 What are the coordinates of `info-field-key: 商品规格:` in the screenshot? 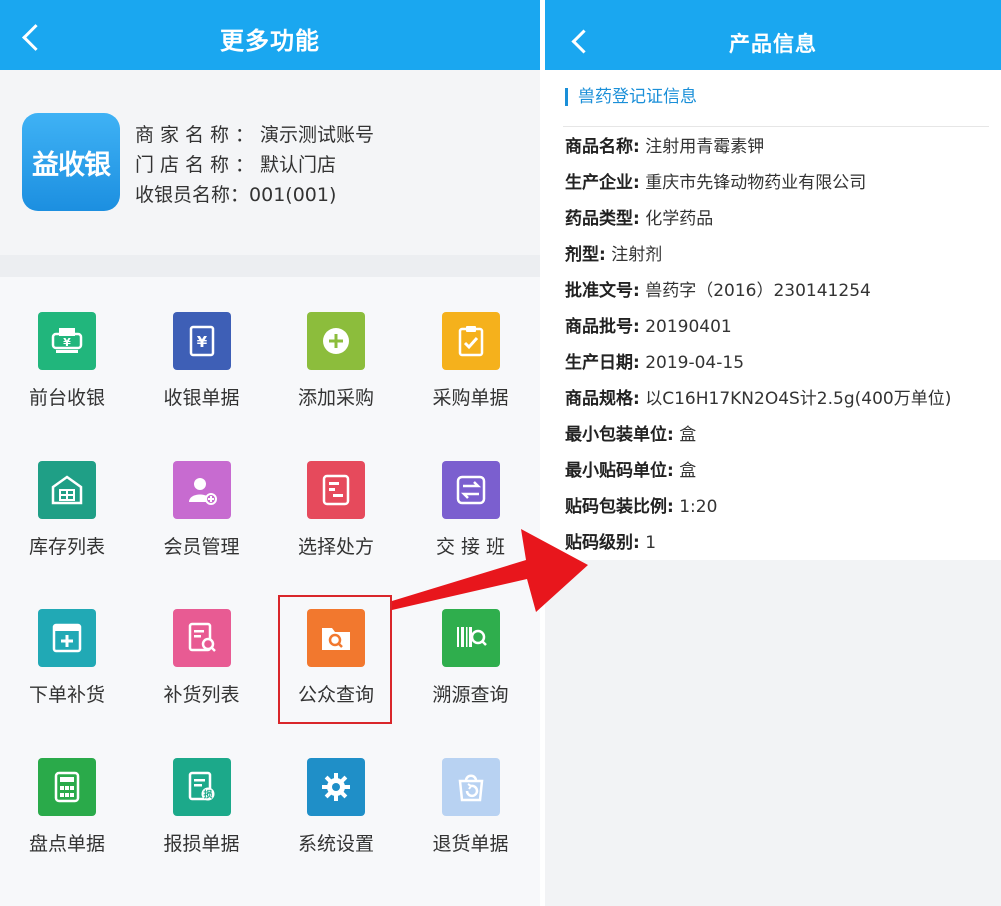 It's located at (602, 399).